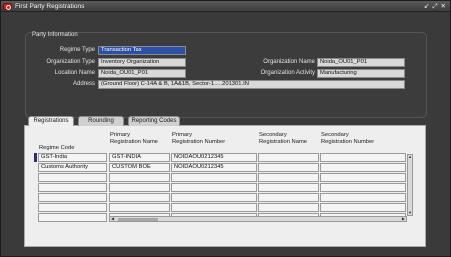 The width and height of the screenshot is (451, 257). I want to click on primary-registration-name-cell: CUSTOM BOE, so click(139, 167).